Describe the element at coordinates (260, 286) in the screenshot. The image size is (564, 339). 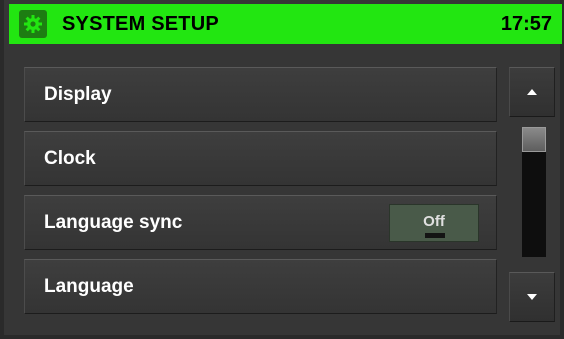
I see `menu-item-language: Language` at that location.